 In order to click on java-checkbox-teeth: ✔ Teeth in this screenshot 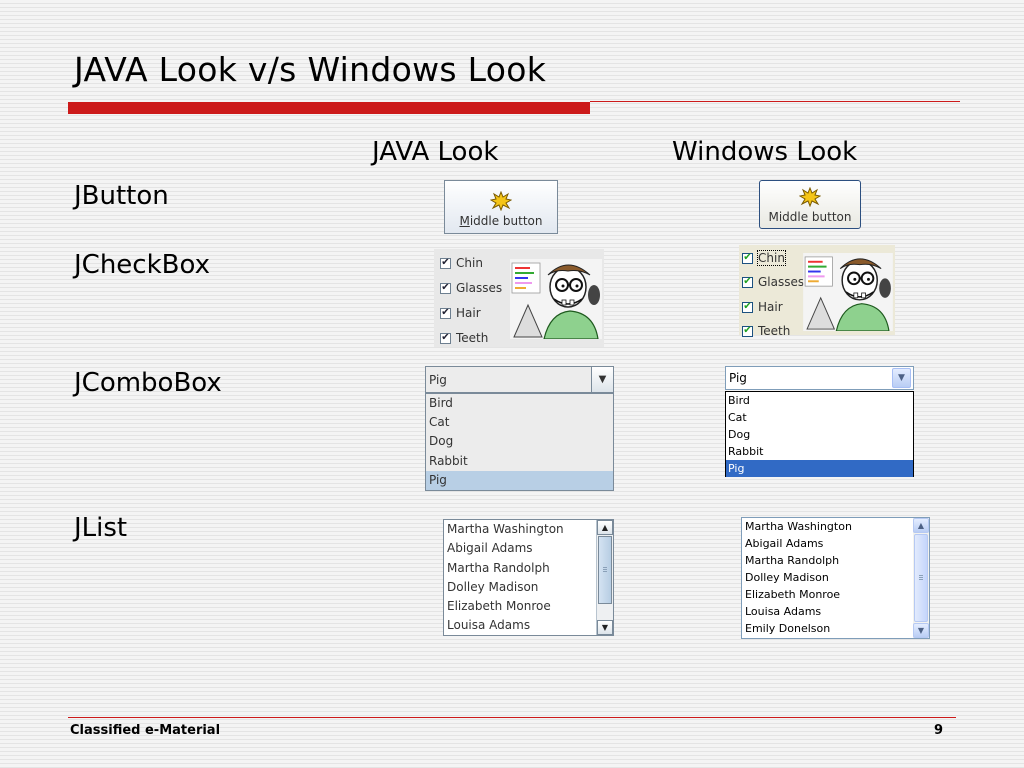, I will do `click(464, 338)`.